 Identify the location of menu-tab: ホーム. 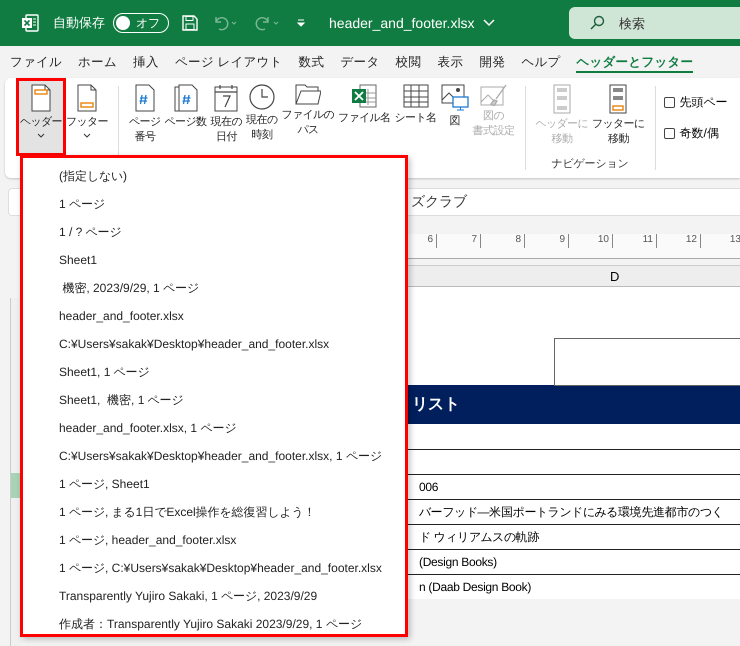
(97, 62).